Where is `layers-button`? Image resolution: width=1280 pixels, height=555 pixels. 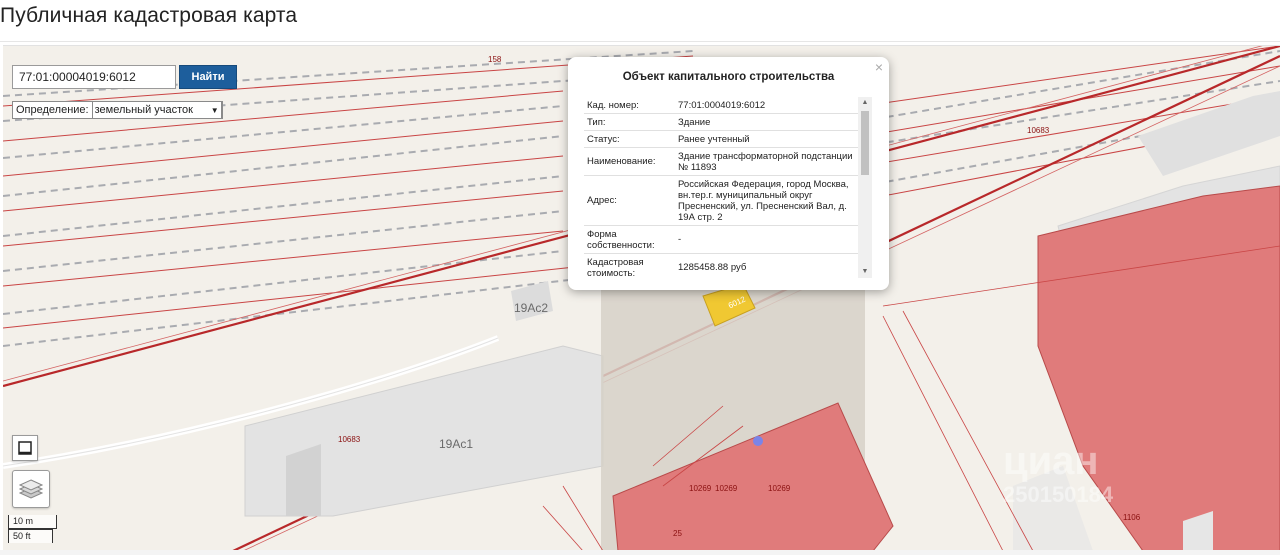
layers-button is located at coordinates (31, 489).